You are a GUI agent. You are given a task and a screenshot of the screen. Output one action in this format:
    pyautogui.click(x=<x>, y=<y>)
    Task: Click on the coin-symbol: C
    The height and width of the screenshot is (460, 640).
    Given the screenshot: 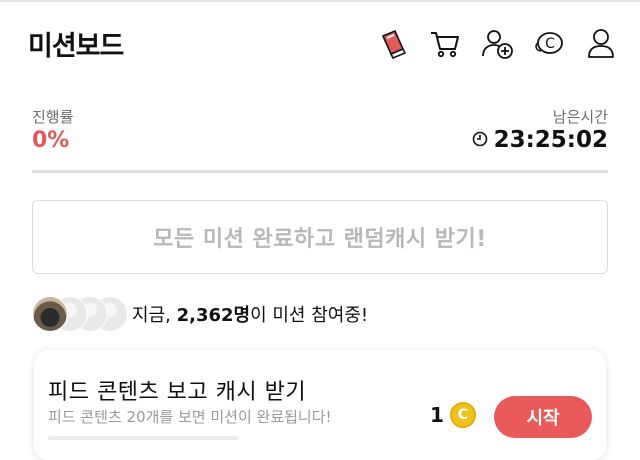 What is the action you would take?
    pyautogui.click(x=463, y=415)
    